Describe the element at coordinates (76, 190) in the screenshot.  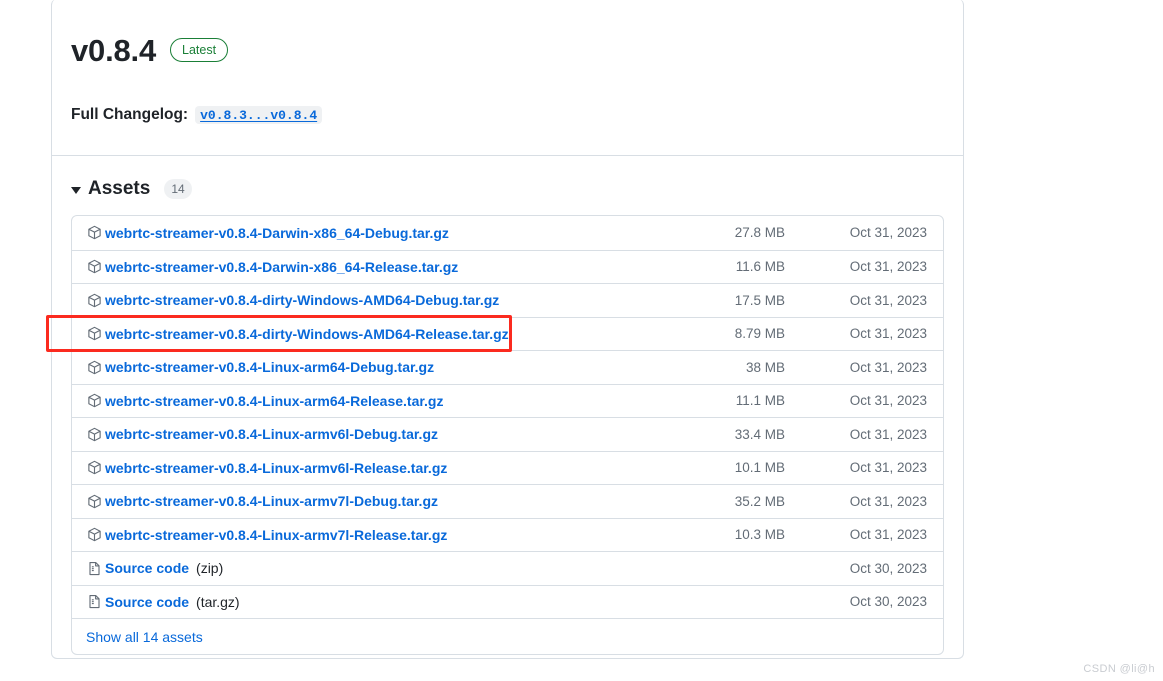
I see `triangle-down-icon` at that location.